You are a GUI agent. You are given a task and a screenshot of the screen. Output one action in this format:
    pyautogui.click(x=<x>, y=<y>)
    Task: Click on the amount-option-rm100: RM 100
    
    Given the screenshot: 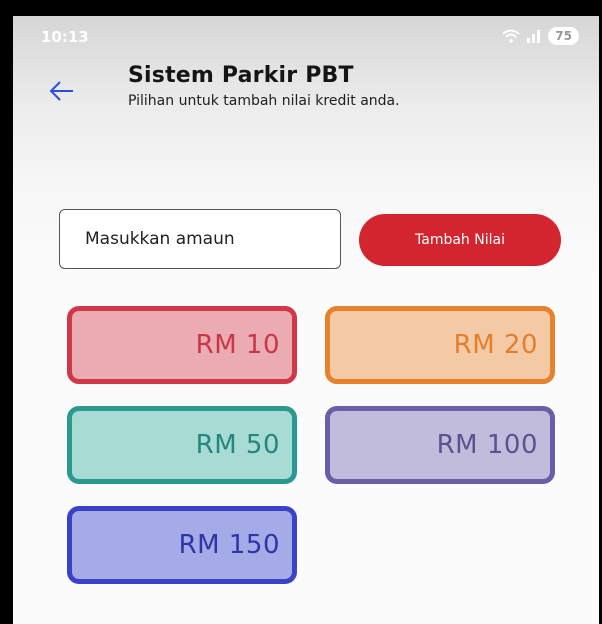 What is the action you would take?
    pyautogui.click(x=440, y=445)
    